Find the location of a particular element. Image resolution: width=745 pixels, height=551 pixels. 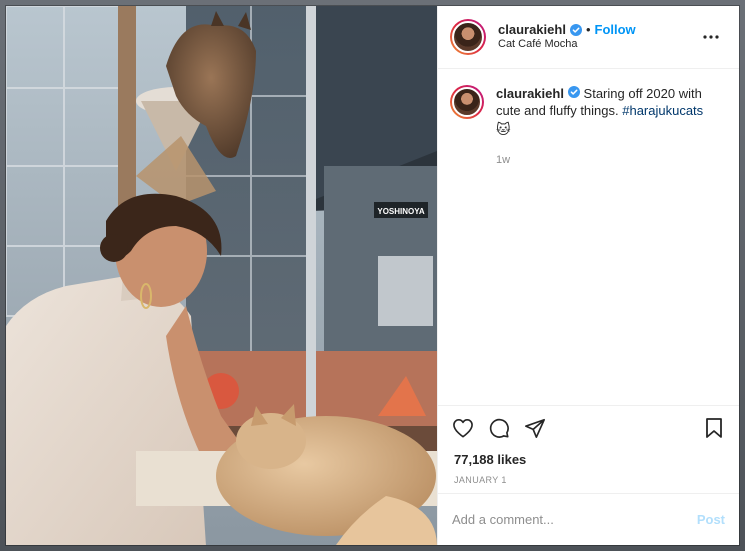

post-header: claurakiehl • Follow Cat Café Mocha is located at coordinates (588, 37).